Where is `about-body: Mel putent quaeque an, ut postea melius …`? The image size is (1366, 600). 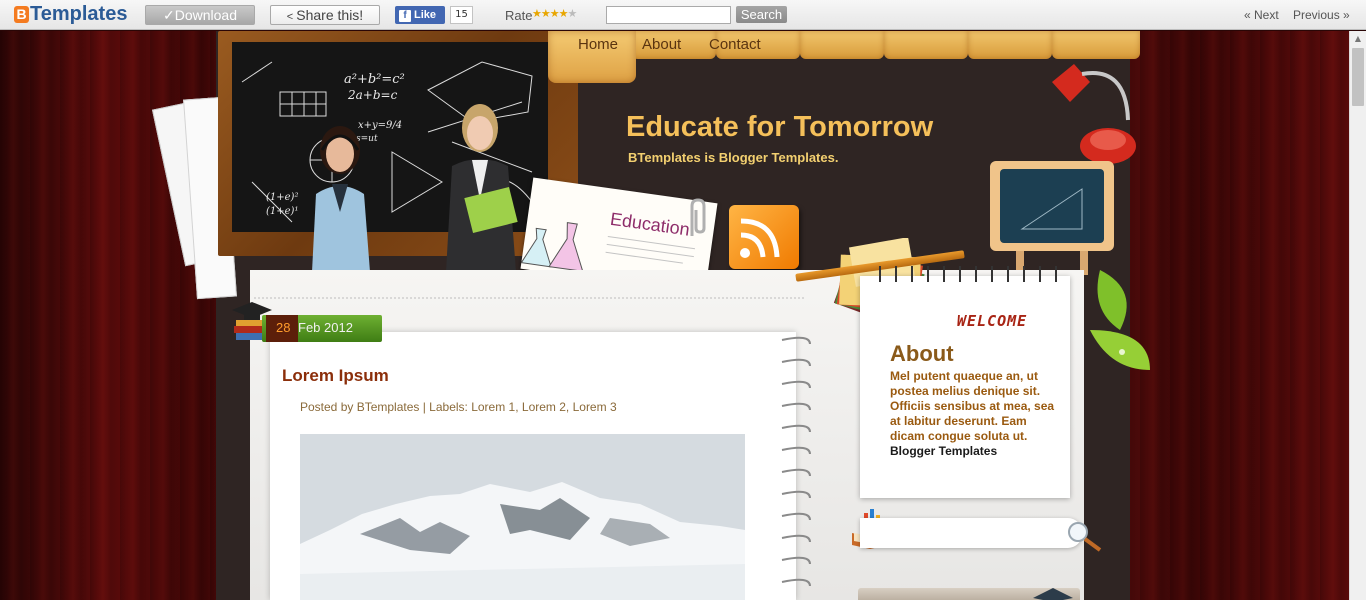 about-body: Mel putent quaeque an, ut postea melius … is located at coordinates (975, 414).